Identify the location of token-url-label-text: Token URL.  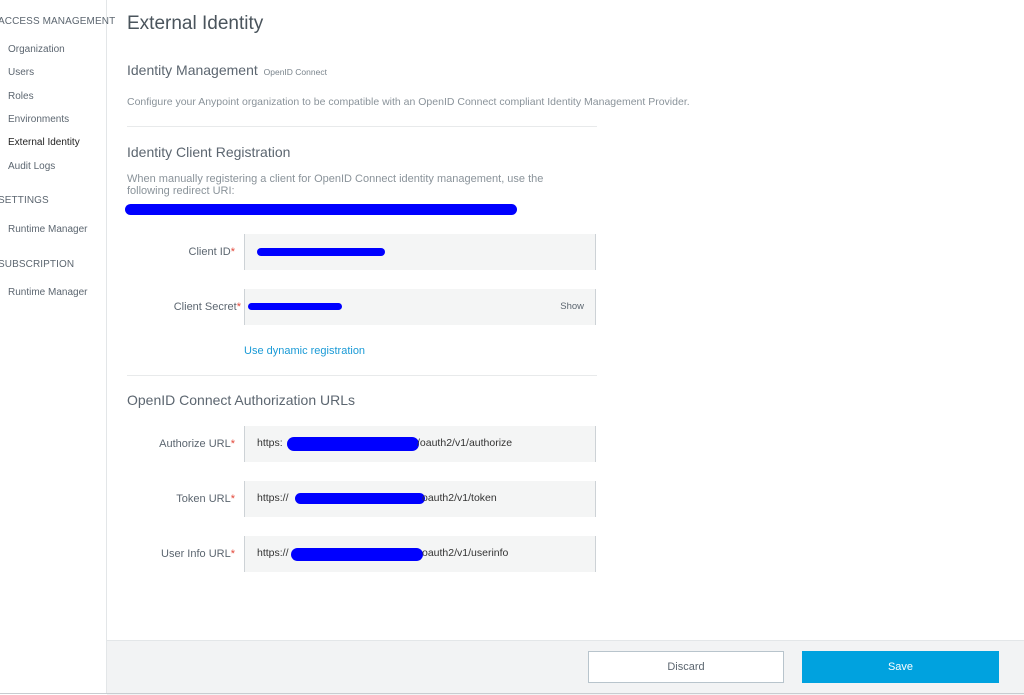
(203, 499).